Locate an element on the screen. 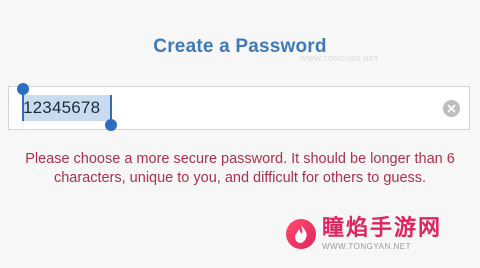  flame-logo-icon is located at coordinates (300, 234).